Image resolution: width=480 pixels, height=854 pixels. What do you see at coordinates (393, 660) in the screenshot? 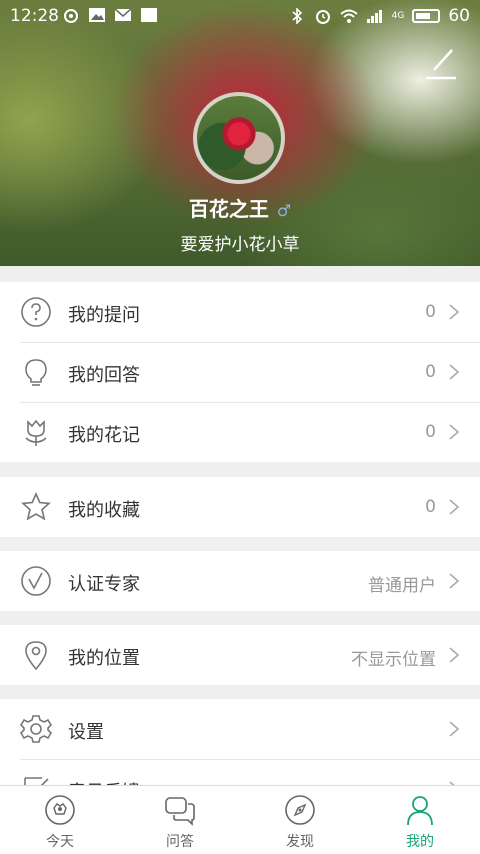
I see `menu-item-status: 不显示位置` at bounding box center [393, 660].